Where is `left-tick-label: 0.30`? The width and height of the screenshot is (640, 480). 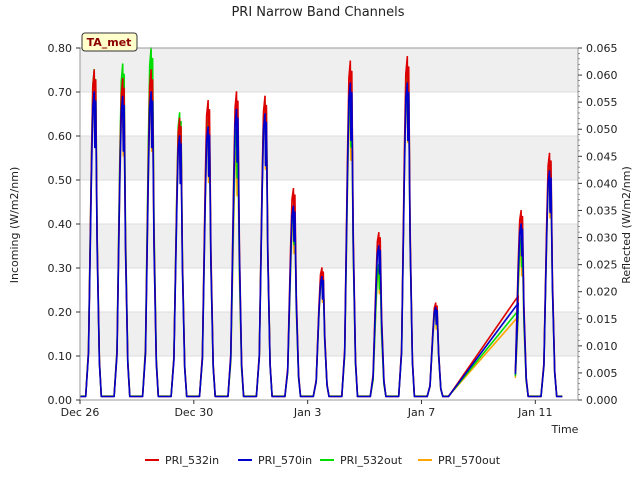 left-tick-label: 0.30 is located at coordinates (60, 268).